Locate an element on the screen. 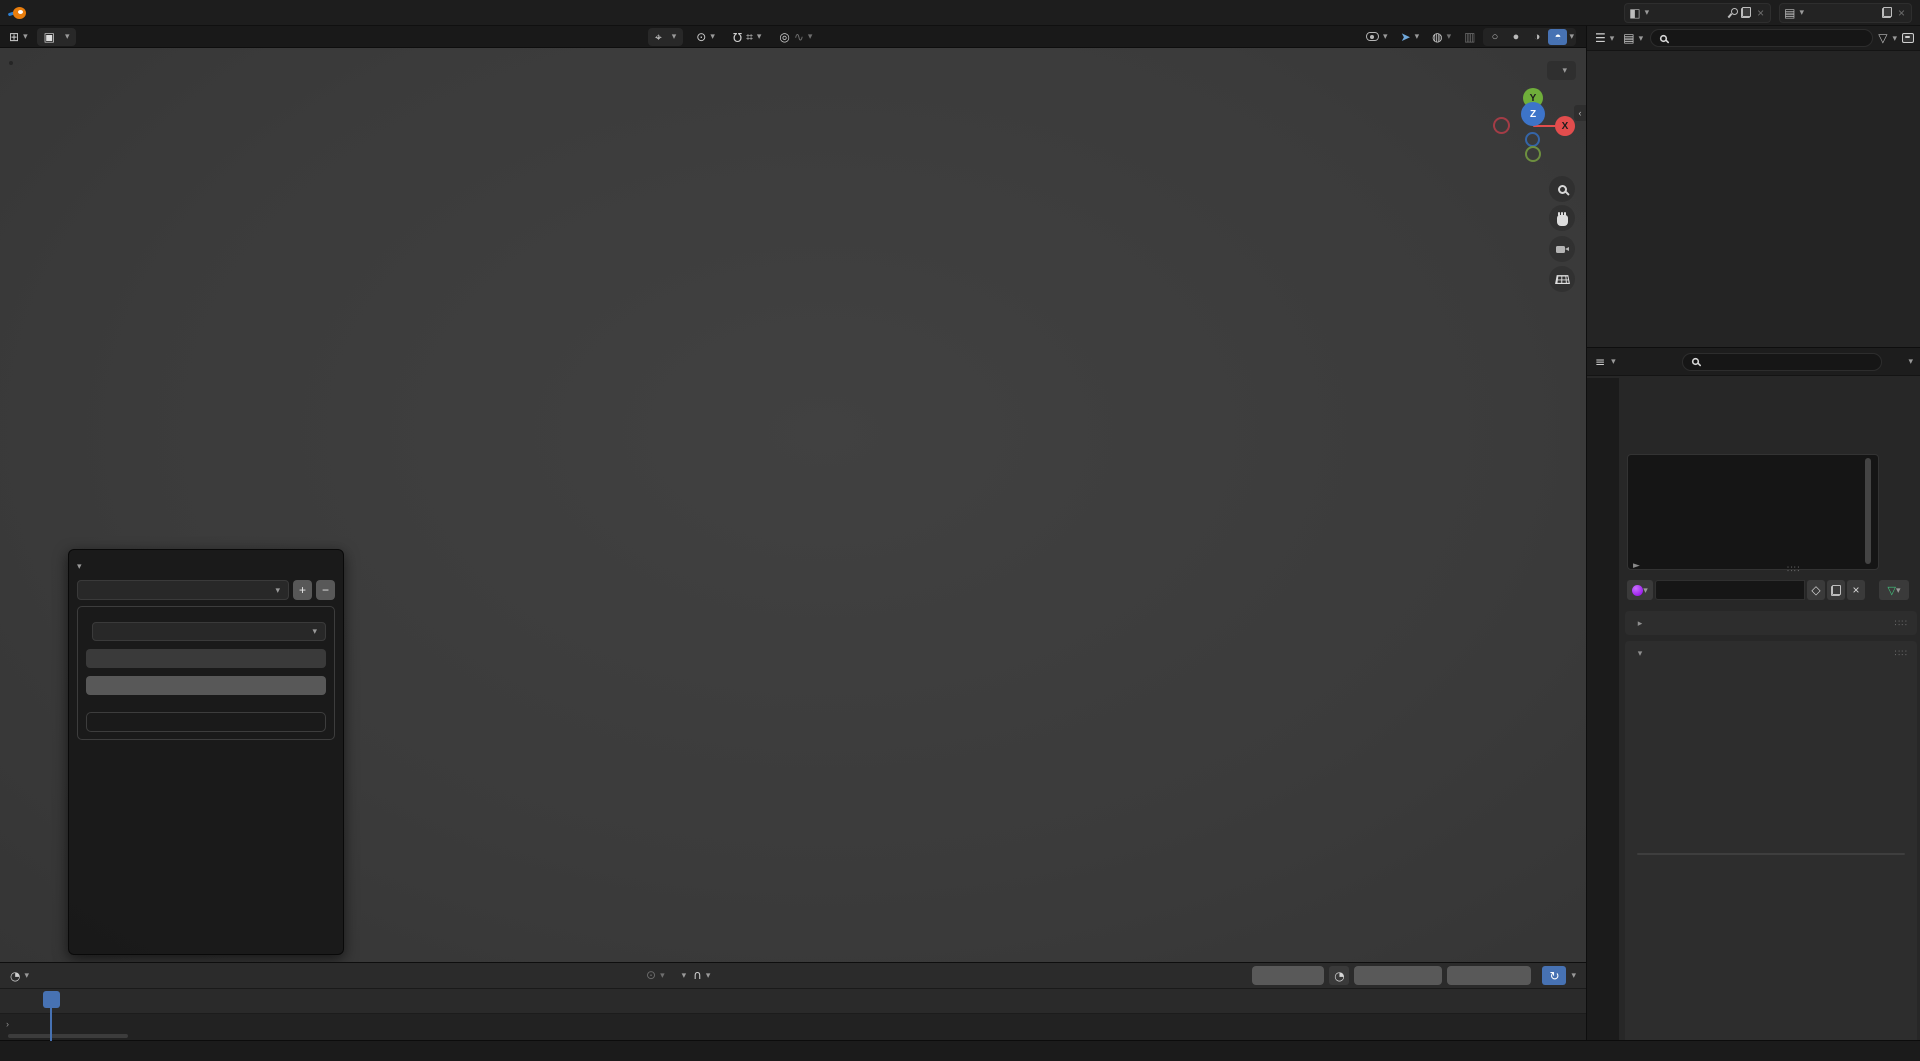 The width and height of the screenshot is (1920, 1061). camera-view-button is located at coordinates (1562, 249).